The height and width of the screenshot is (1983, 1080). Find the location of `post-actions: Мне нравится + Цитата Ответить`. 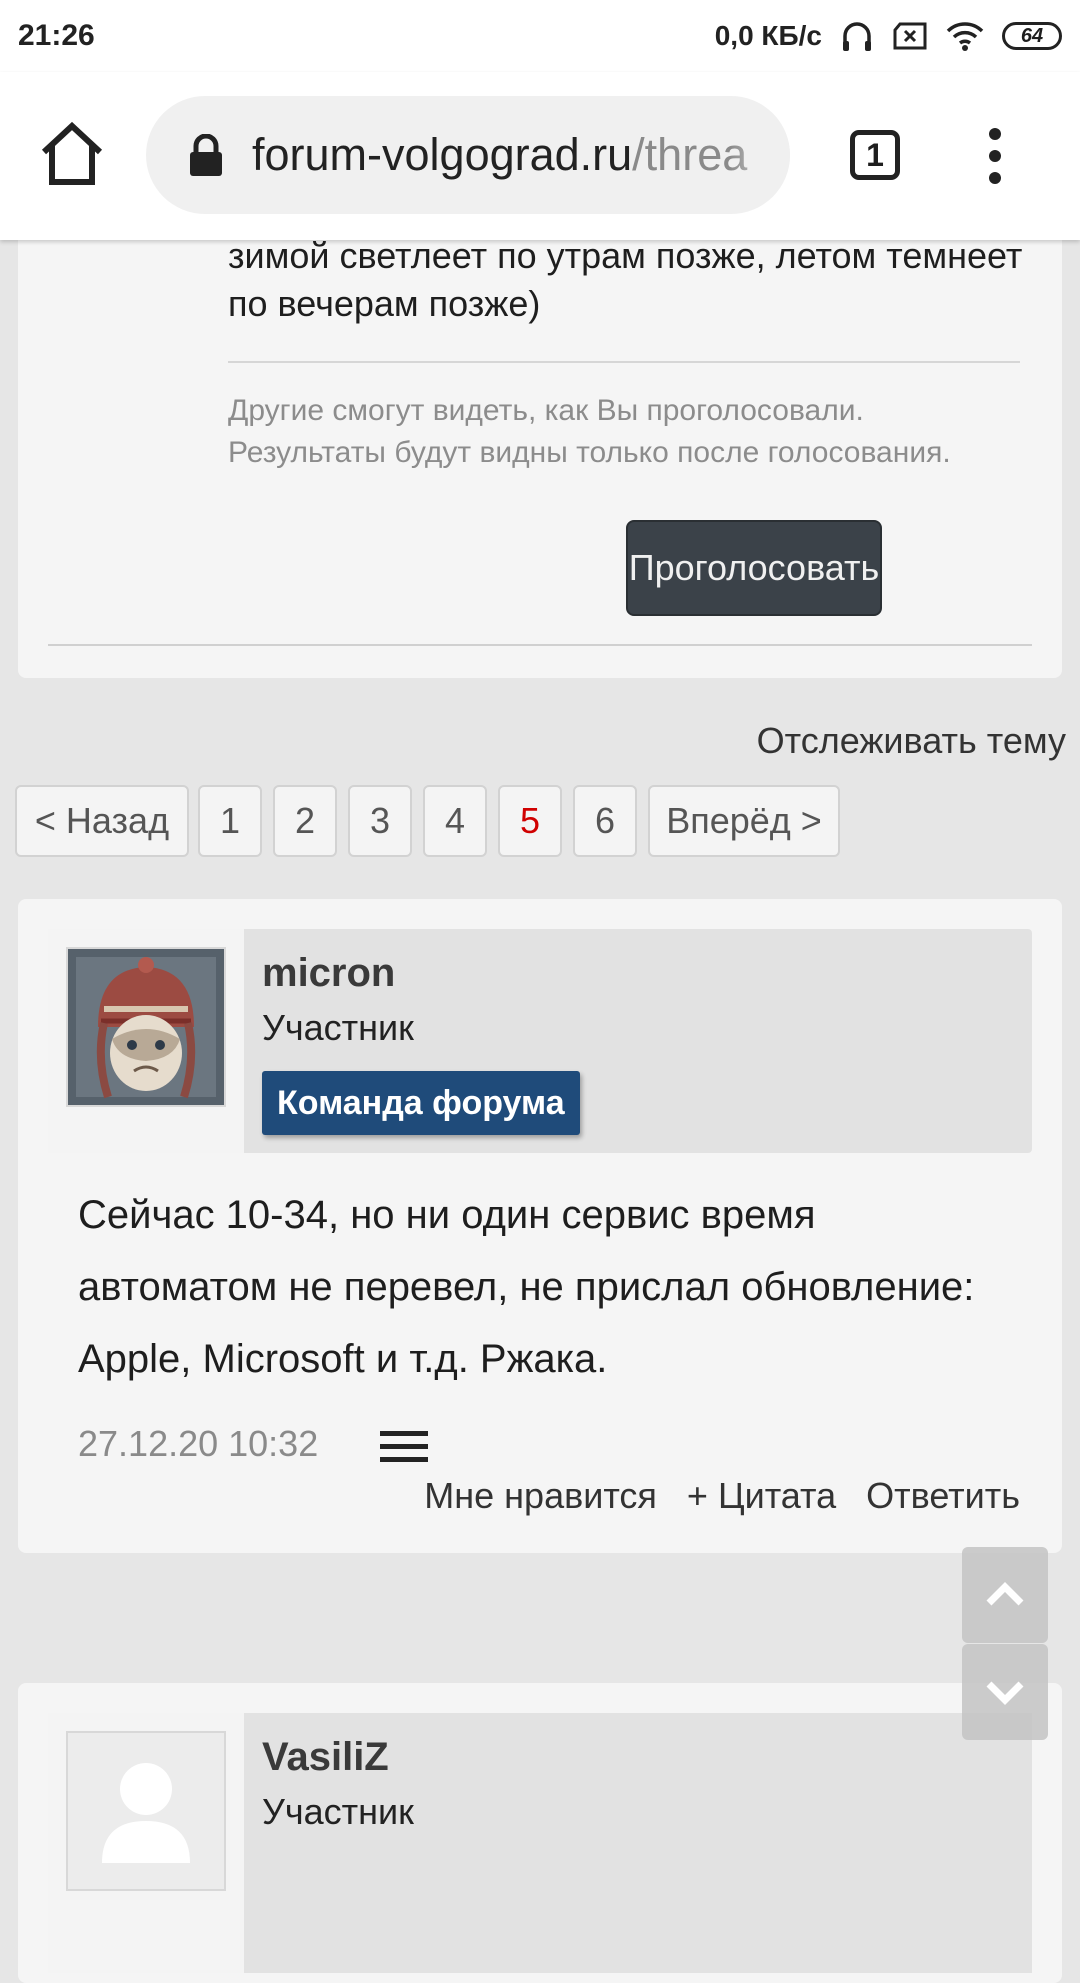

post-actions: Мне нравится + Цитата Ответить is located at coordinates (722, 1496).